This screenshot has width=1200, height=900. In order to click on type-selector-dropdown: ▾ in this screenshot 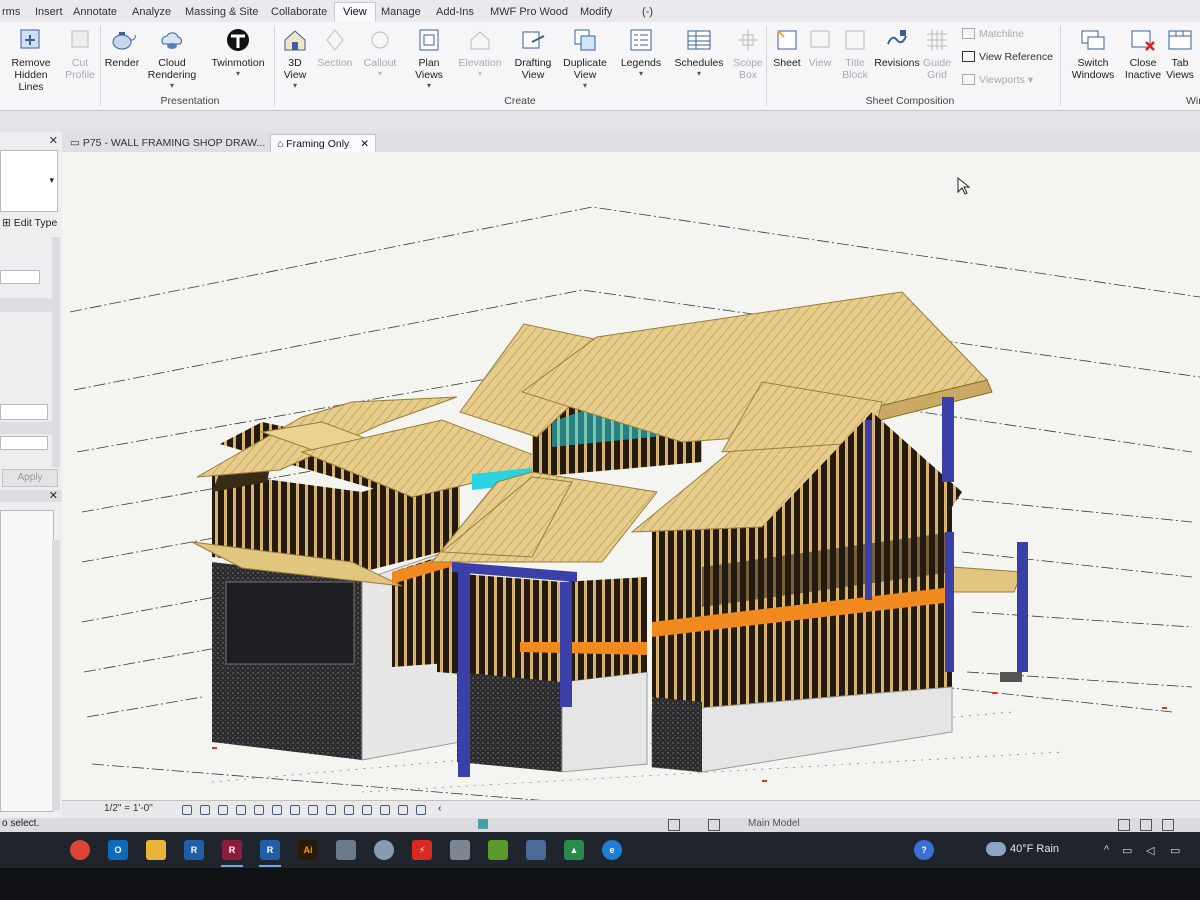, I will do `click(29, 181)`.